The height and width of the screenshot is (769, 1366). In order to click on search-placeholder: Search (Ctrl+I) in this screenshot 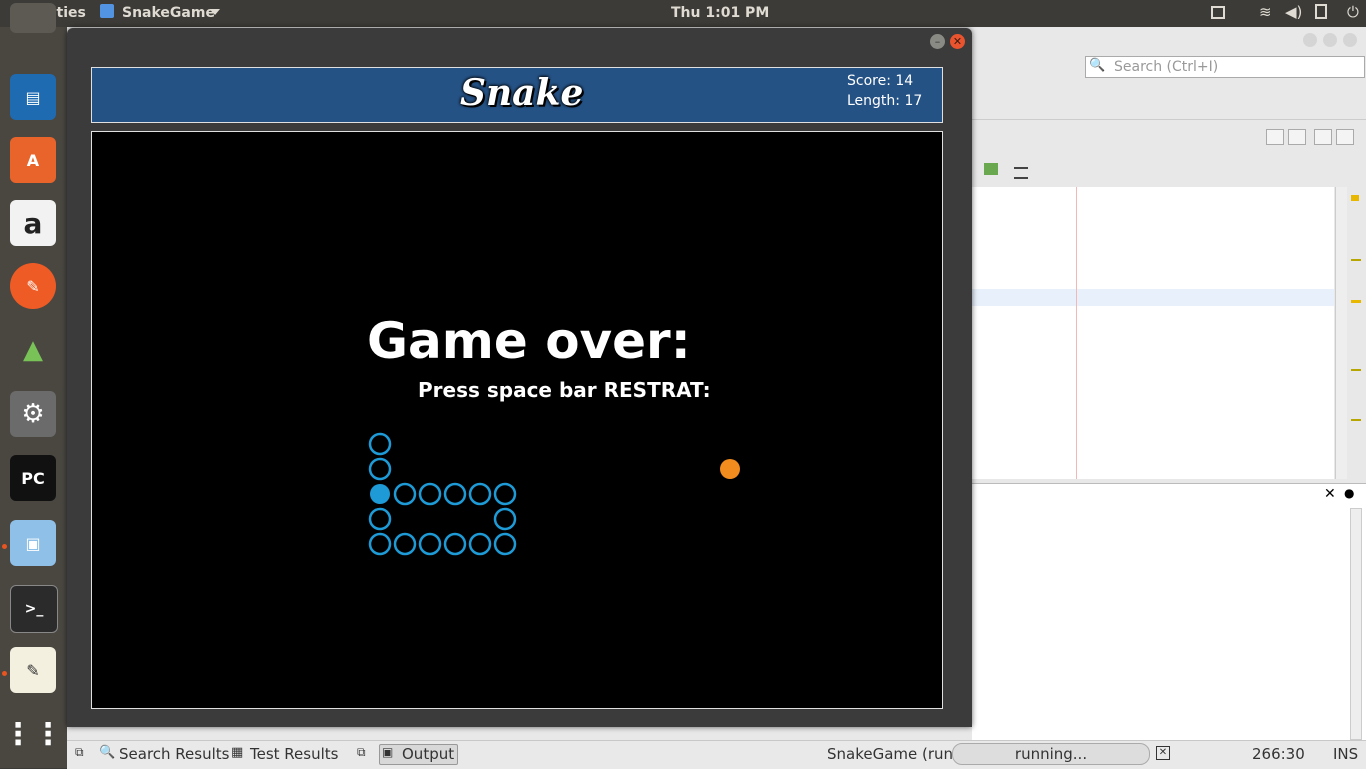, I will do `click(1166, 67)`.